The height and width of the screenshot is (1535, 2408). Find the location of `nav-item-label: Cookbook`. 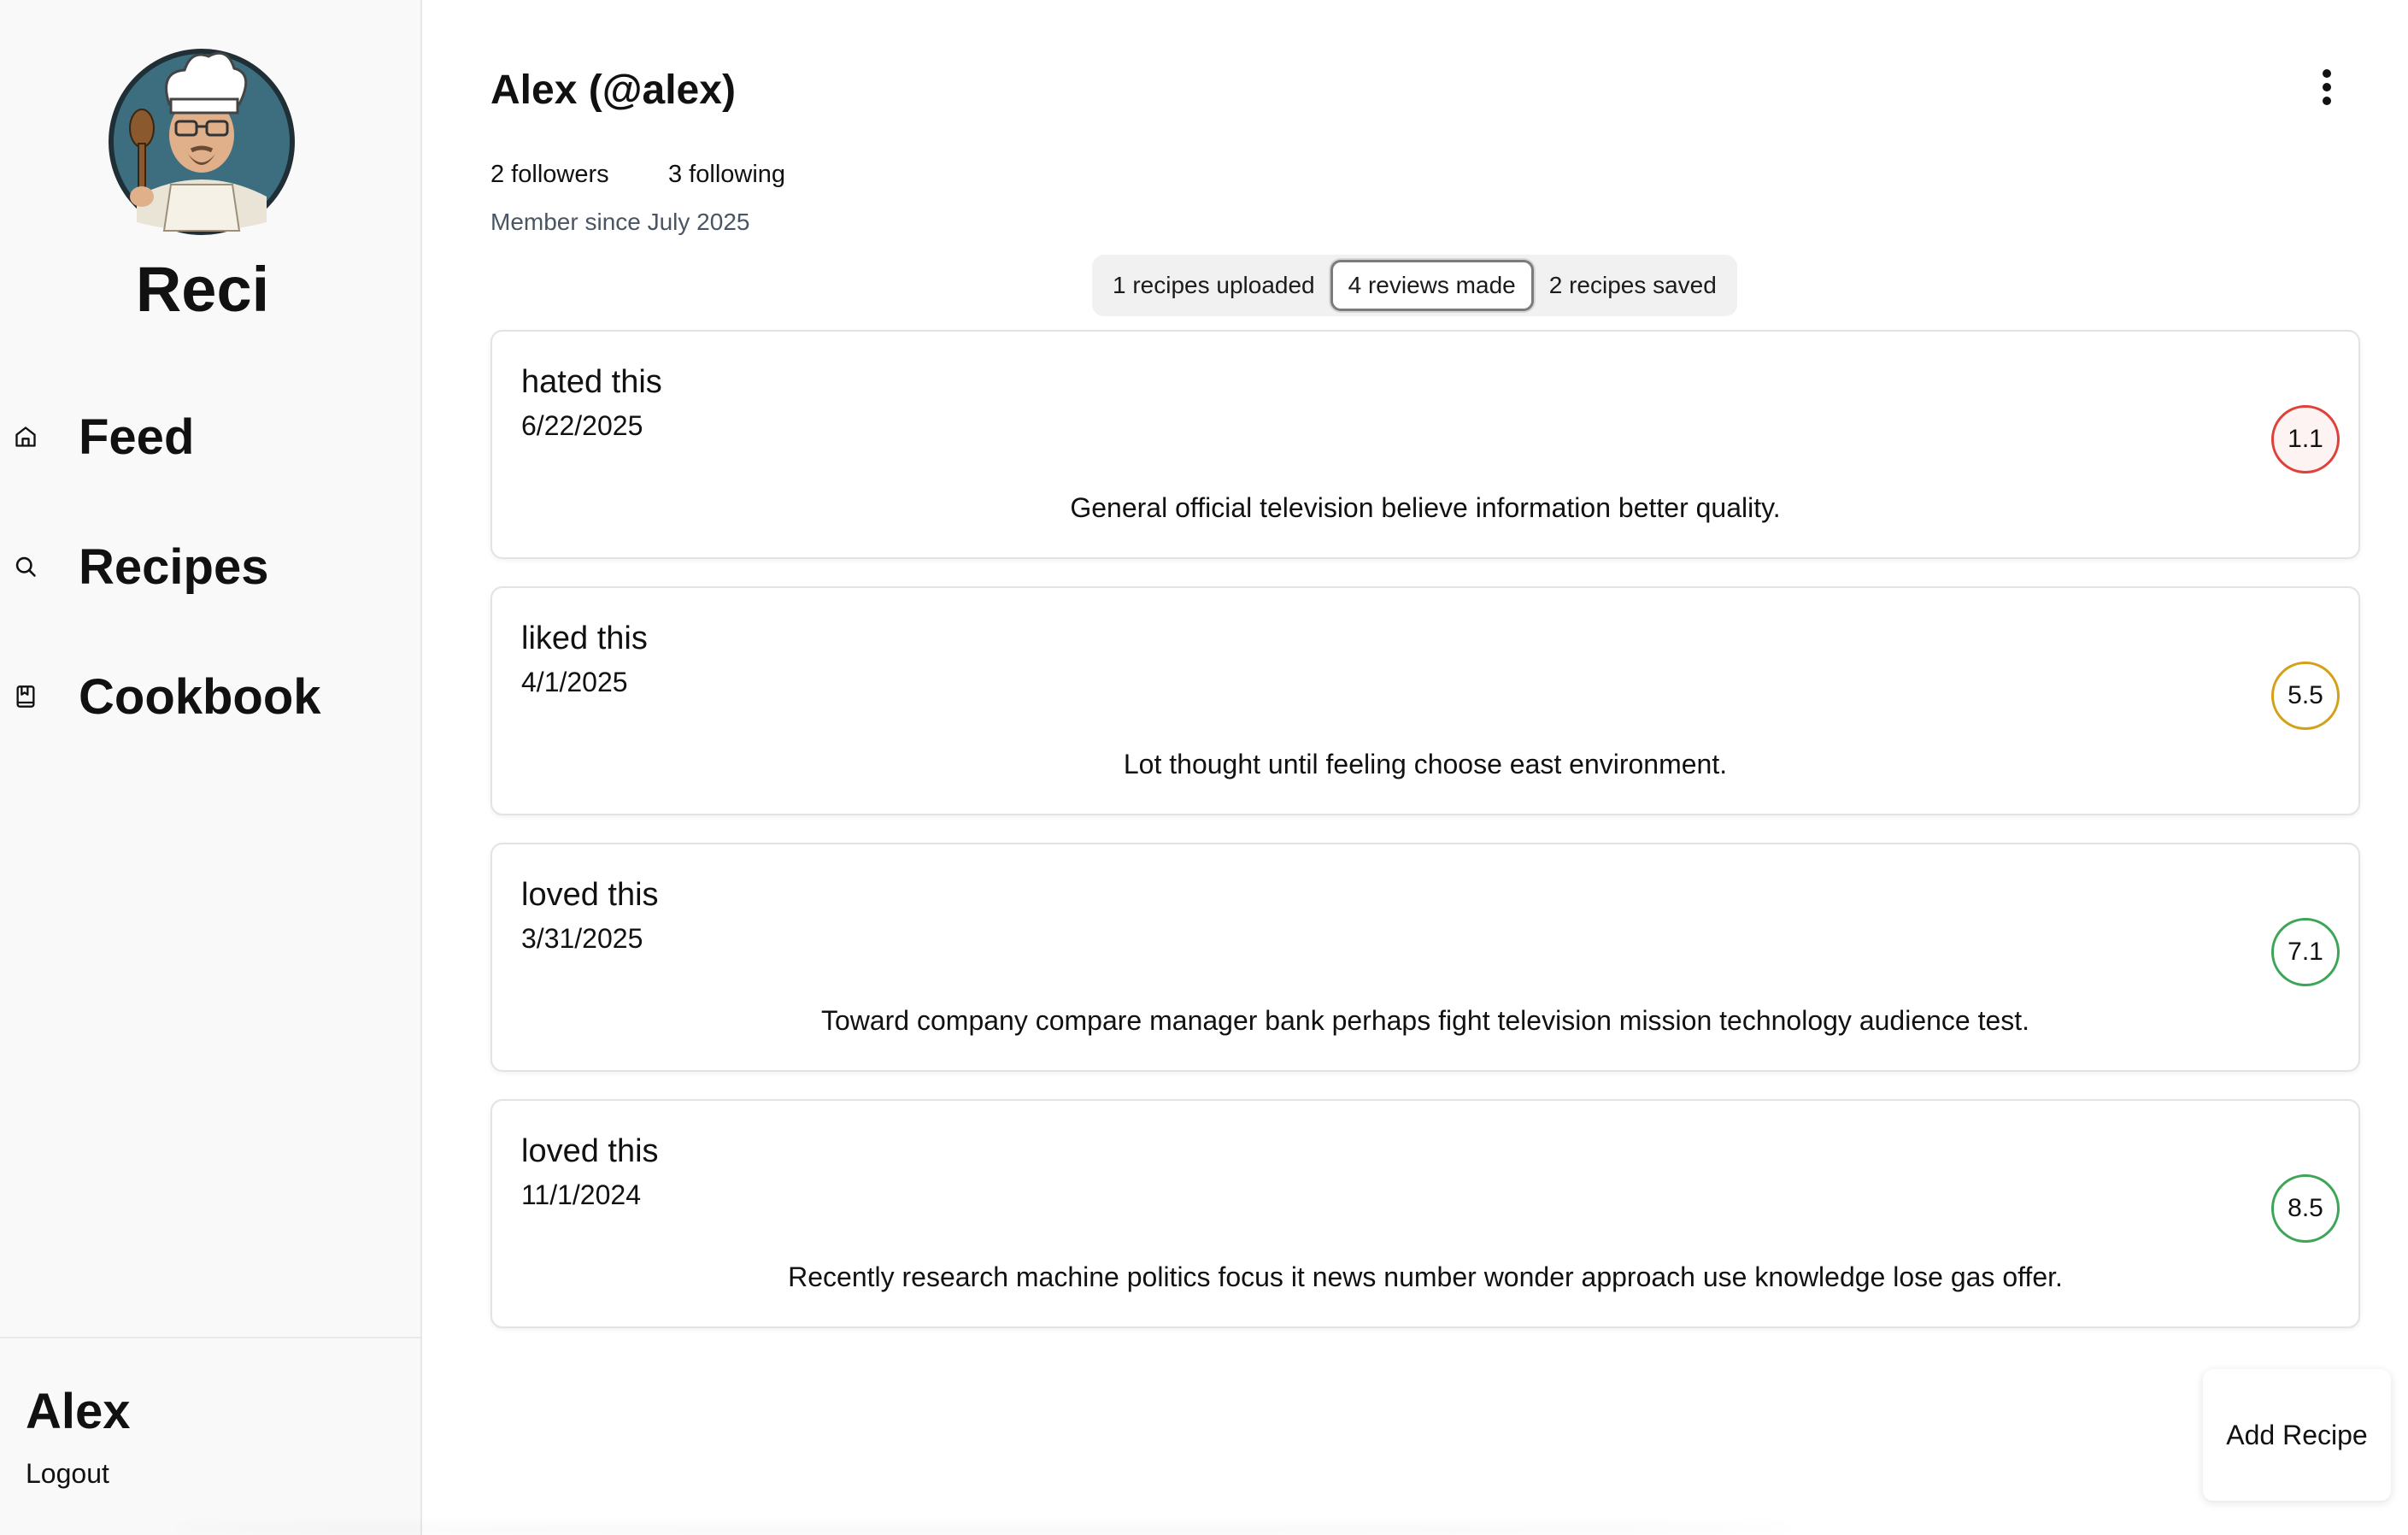

nav-item-label: Cookbook is located at coordinates (200, 696).